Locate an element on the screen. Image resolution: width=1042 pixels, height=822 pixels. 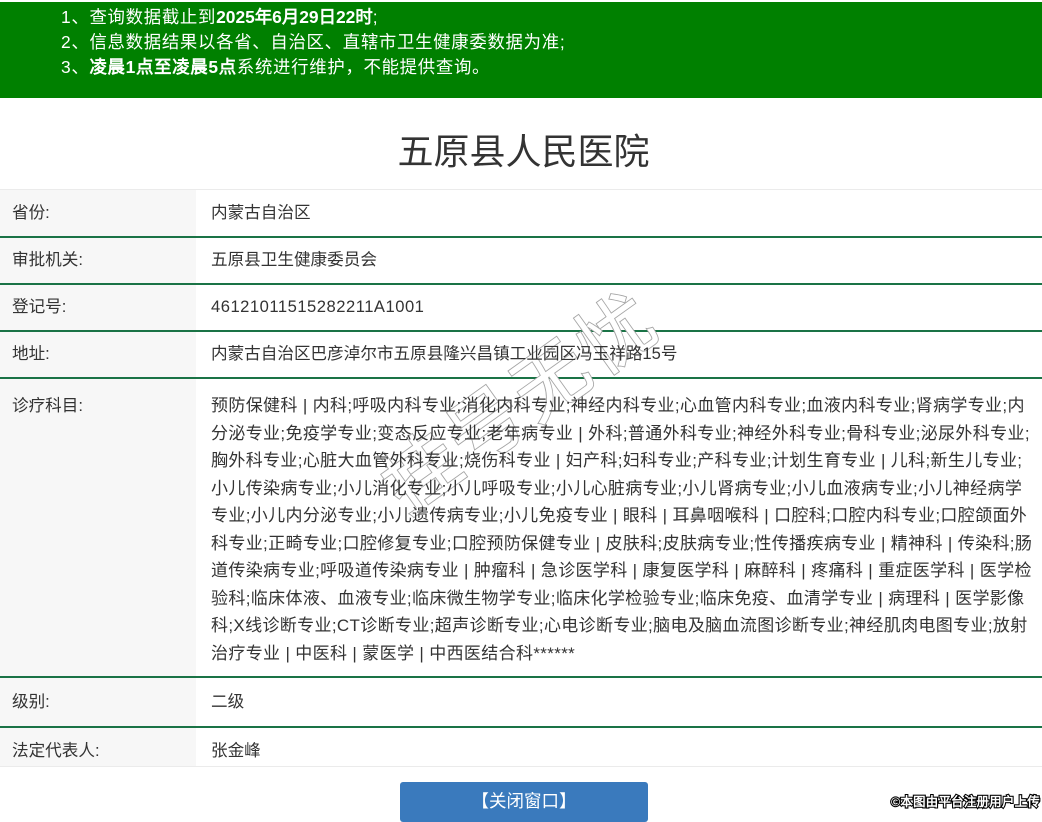
svg-text: ©本图由平台注册用户上传 is located at coordinates (965, 801).